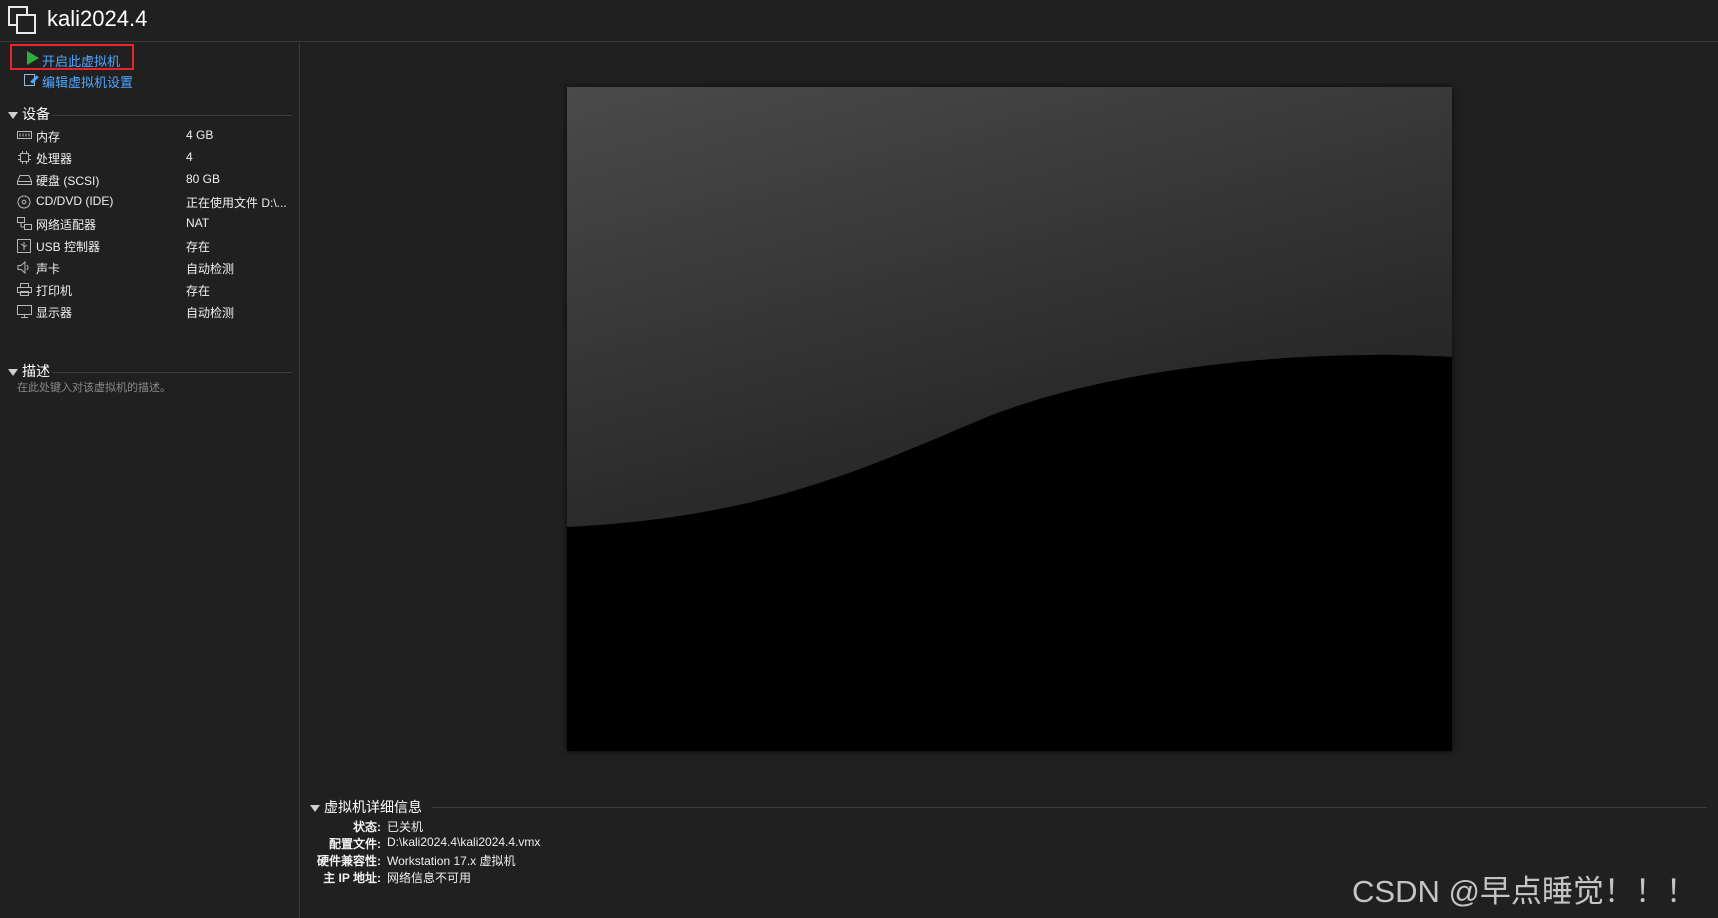 The height and width of the screenshot is (918, 1718). What do you see at coordinates (29, 80) in the screenshot?
I see `edit-settings-icon` at bounding box center [29, 80].